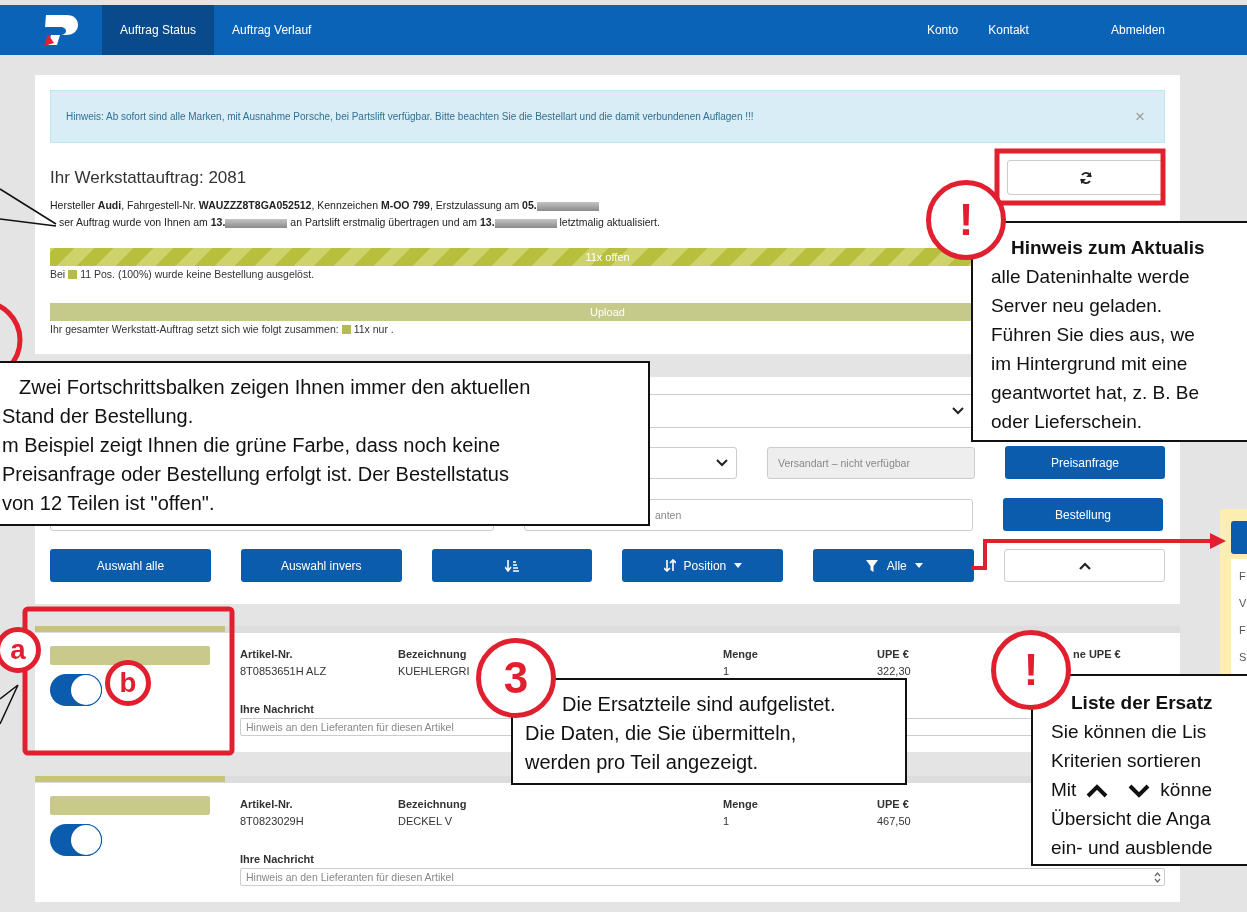  What do you see at coordinates (272, 30) in the screenshot?
I see `nav-tab: Auftrag Verlauf` at bounding box center [272, 30].